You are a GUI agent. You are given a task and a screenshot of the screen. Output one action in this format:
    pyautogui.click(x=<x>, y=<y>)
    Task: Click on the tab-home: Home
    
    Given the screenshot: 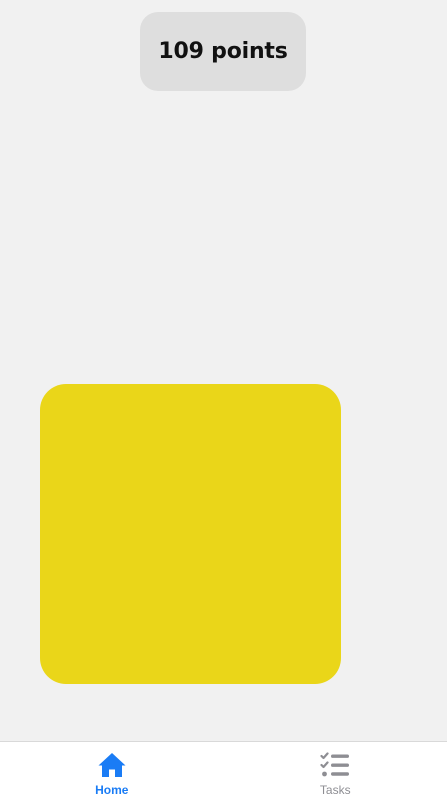 What is the action you would take?
    pyautogui.click(x=112, y=770)
    